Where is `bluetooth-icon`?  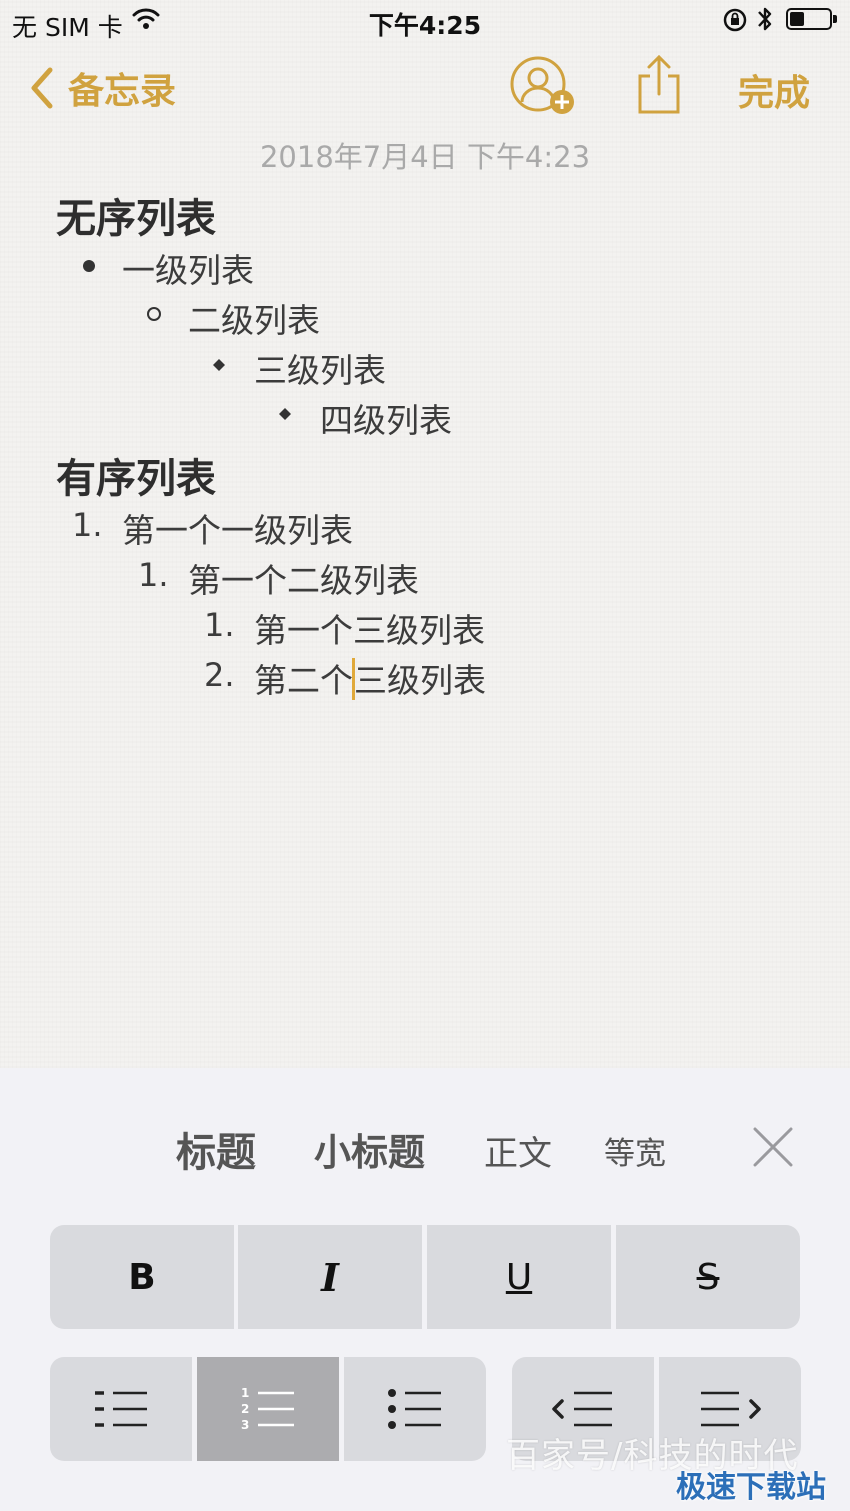 bluetooth-icon is located at coordinates (765, 22).